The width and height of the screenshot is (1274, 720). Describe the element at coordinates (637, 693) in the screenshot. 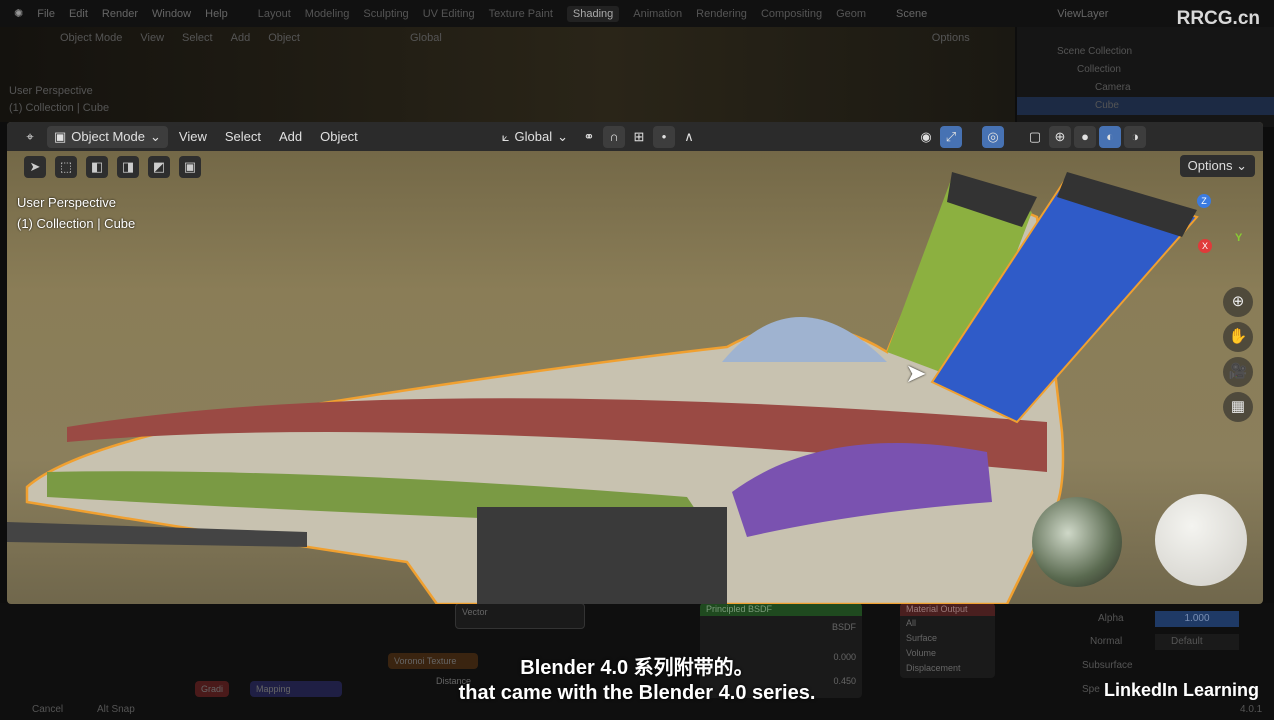

I see `subtitle-line-2: that came with the Blender 4.0 series.` at that location.